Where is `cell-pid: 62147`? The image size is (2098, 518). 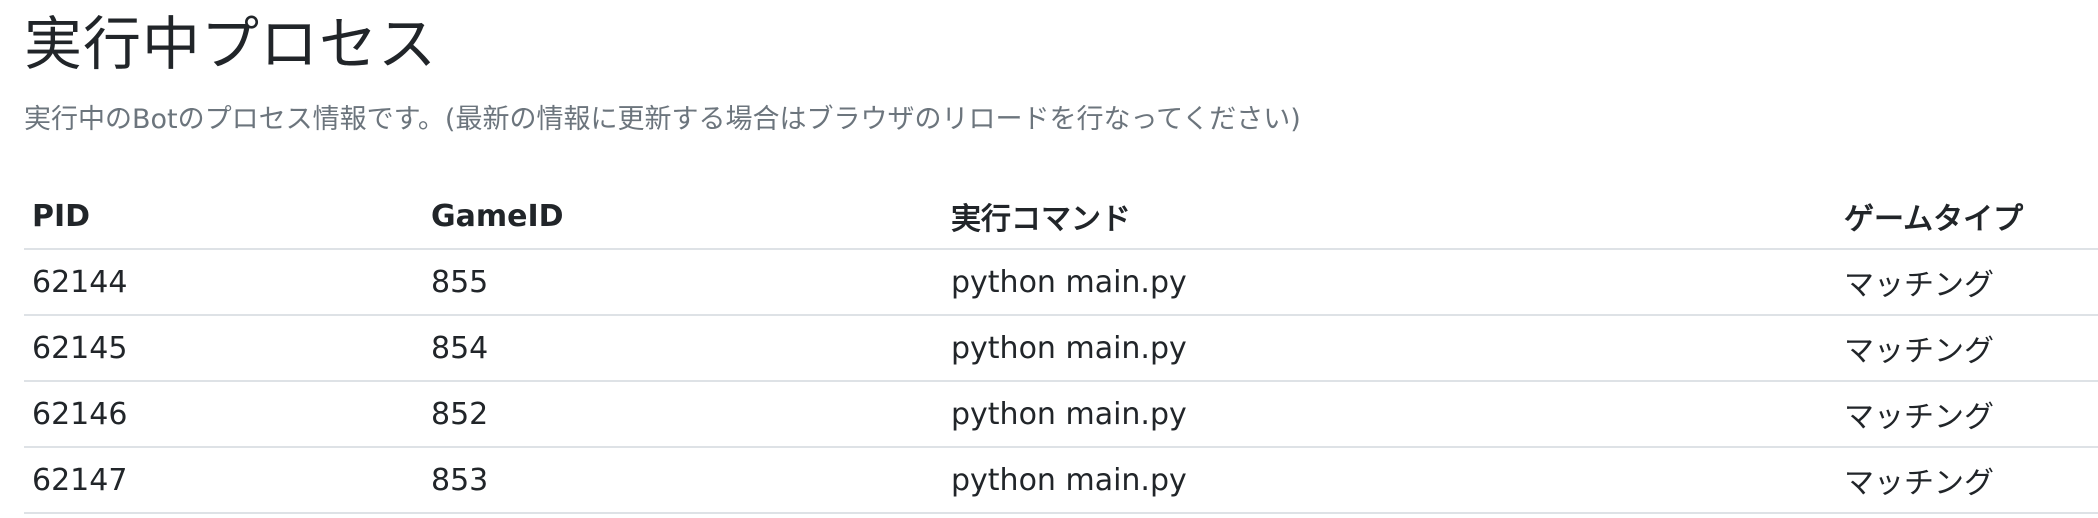
cell-pid: 62147 is located at coordinates (223, 480).